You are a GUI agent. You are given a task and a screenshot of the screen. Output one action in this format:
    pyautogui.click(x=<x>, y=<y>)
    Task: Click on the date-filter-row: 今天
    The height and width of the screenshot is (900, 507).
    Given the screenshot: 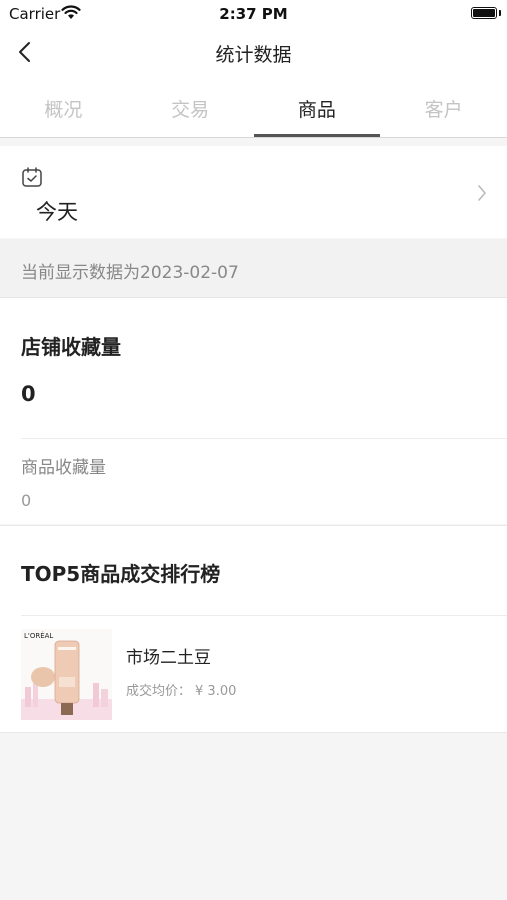 What is the action you would take?
    pyautogui.click(x=253, y=192)
    